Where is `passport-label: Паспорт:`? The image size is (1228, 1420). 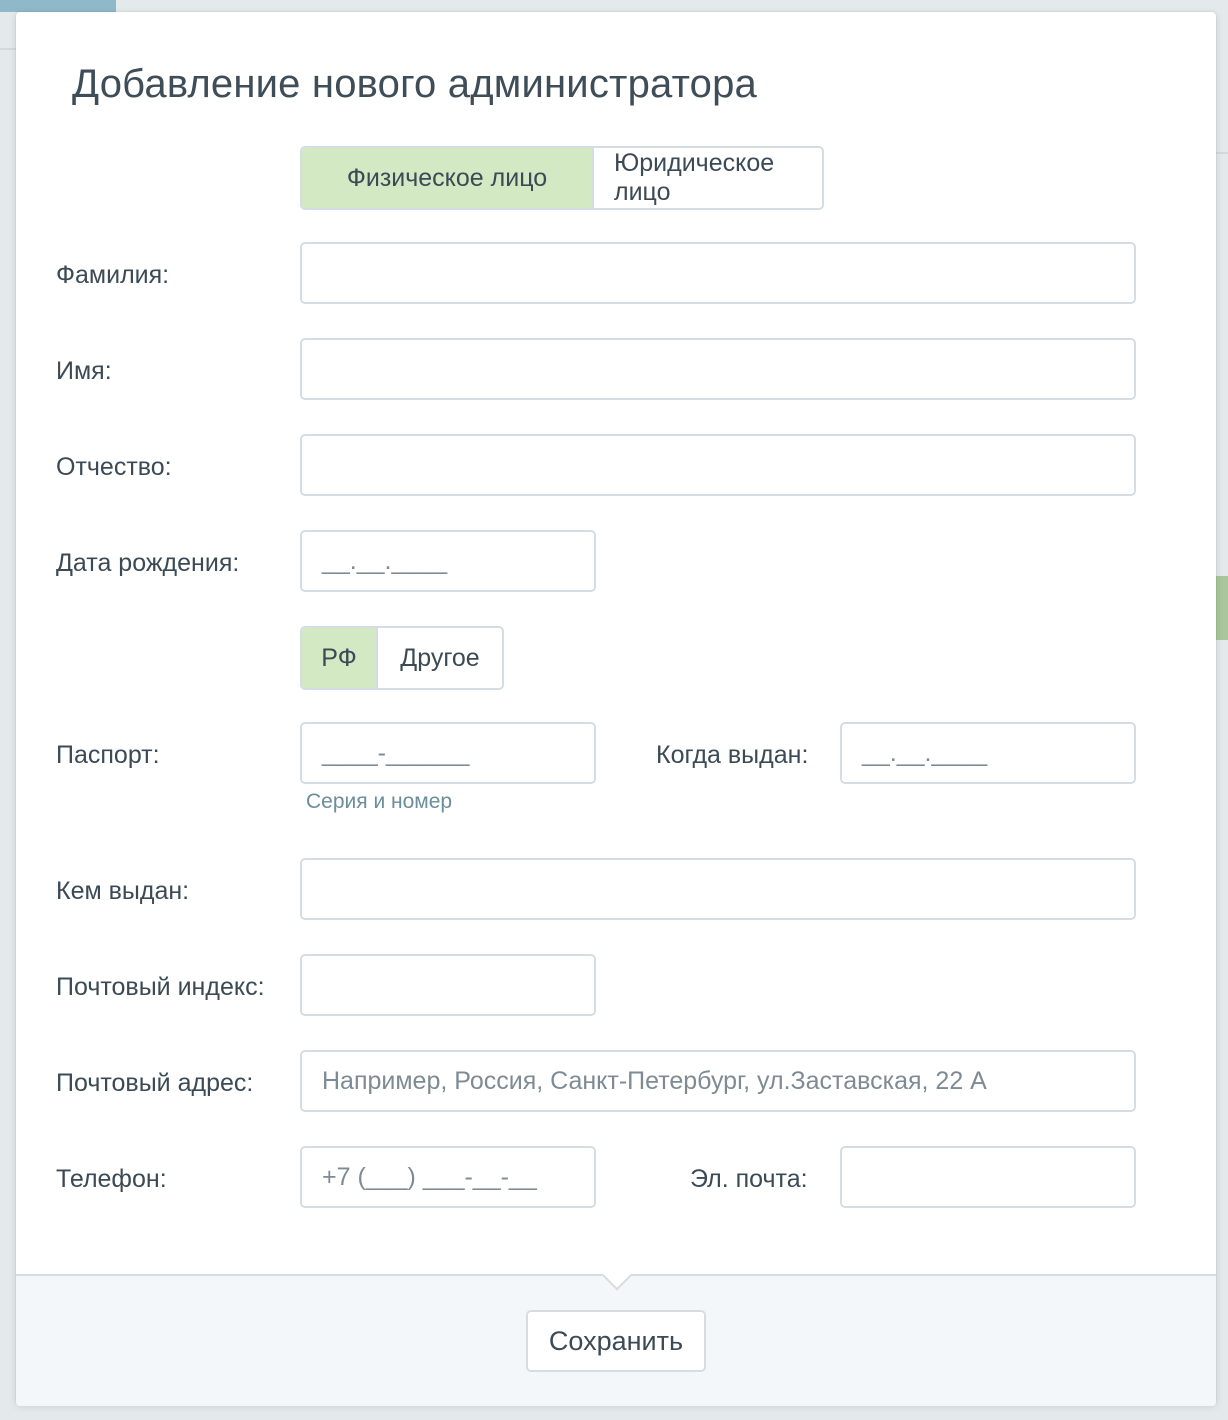 passport-label: Паспорт: is located at coordinates (108, 755).